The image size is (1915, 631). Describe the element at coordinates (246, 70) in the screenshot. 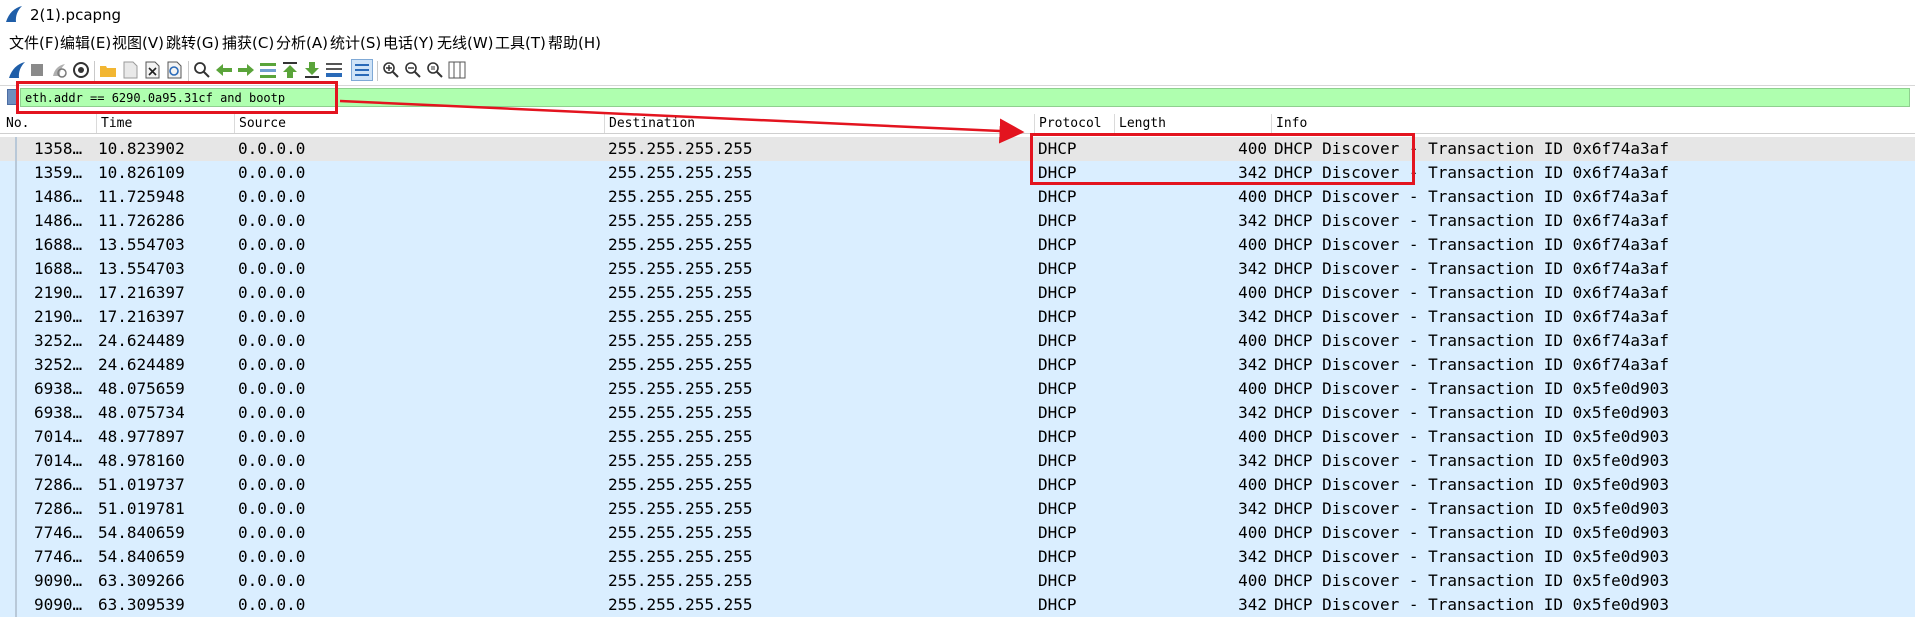

I see `go-forward-icon` at that location.